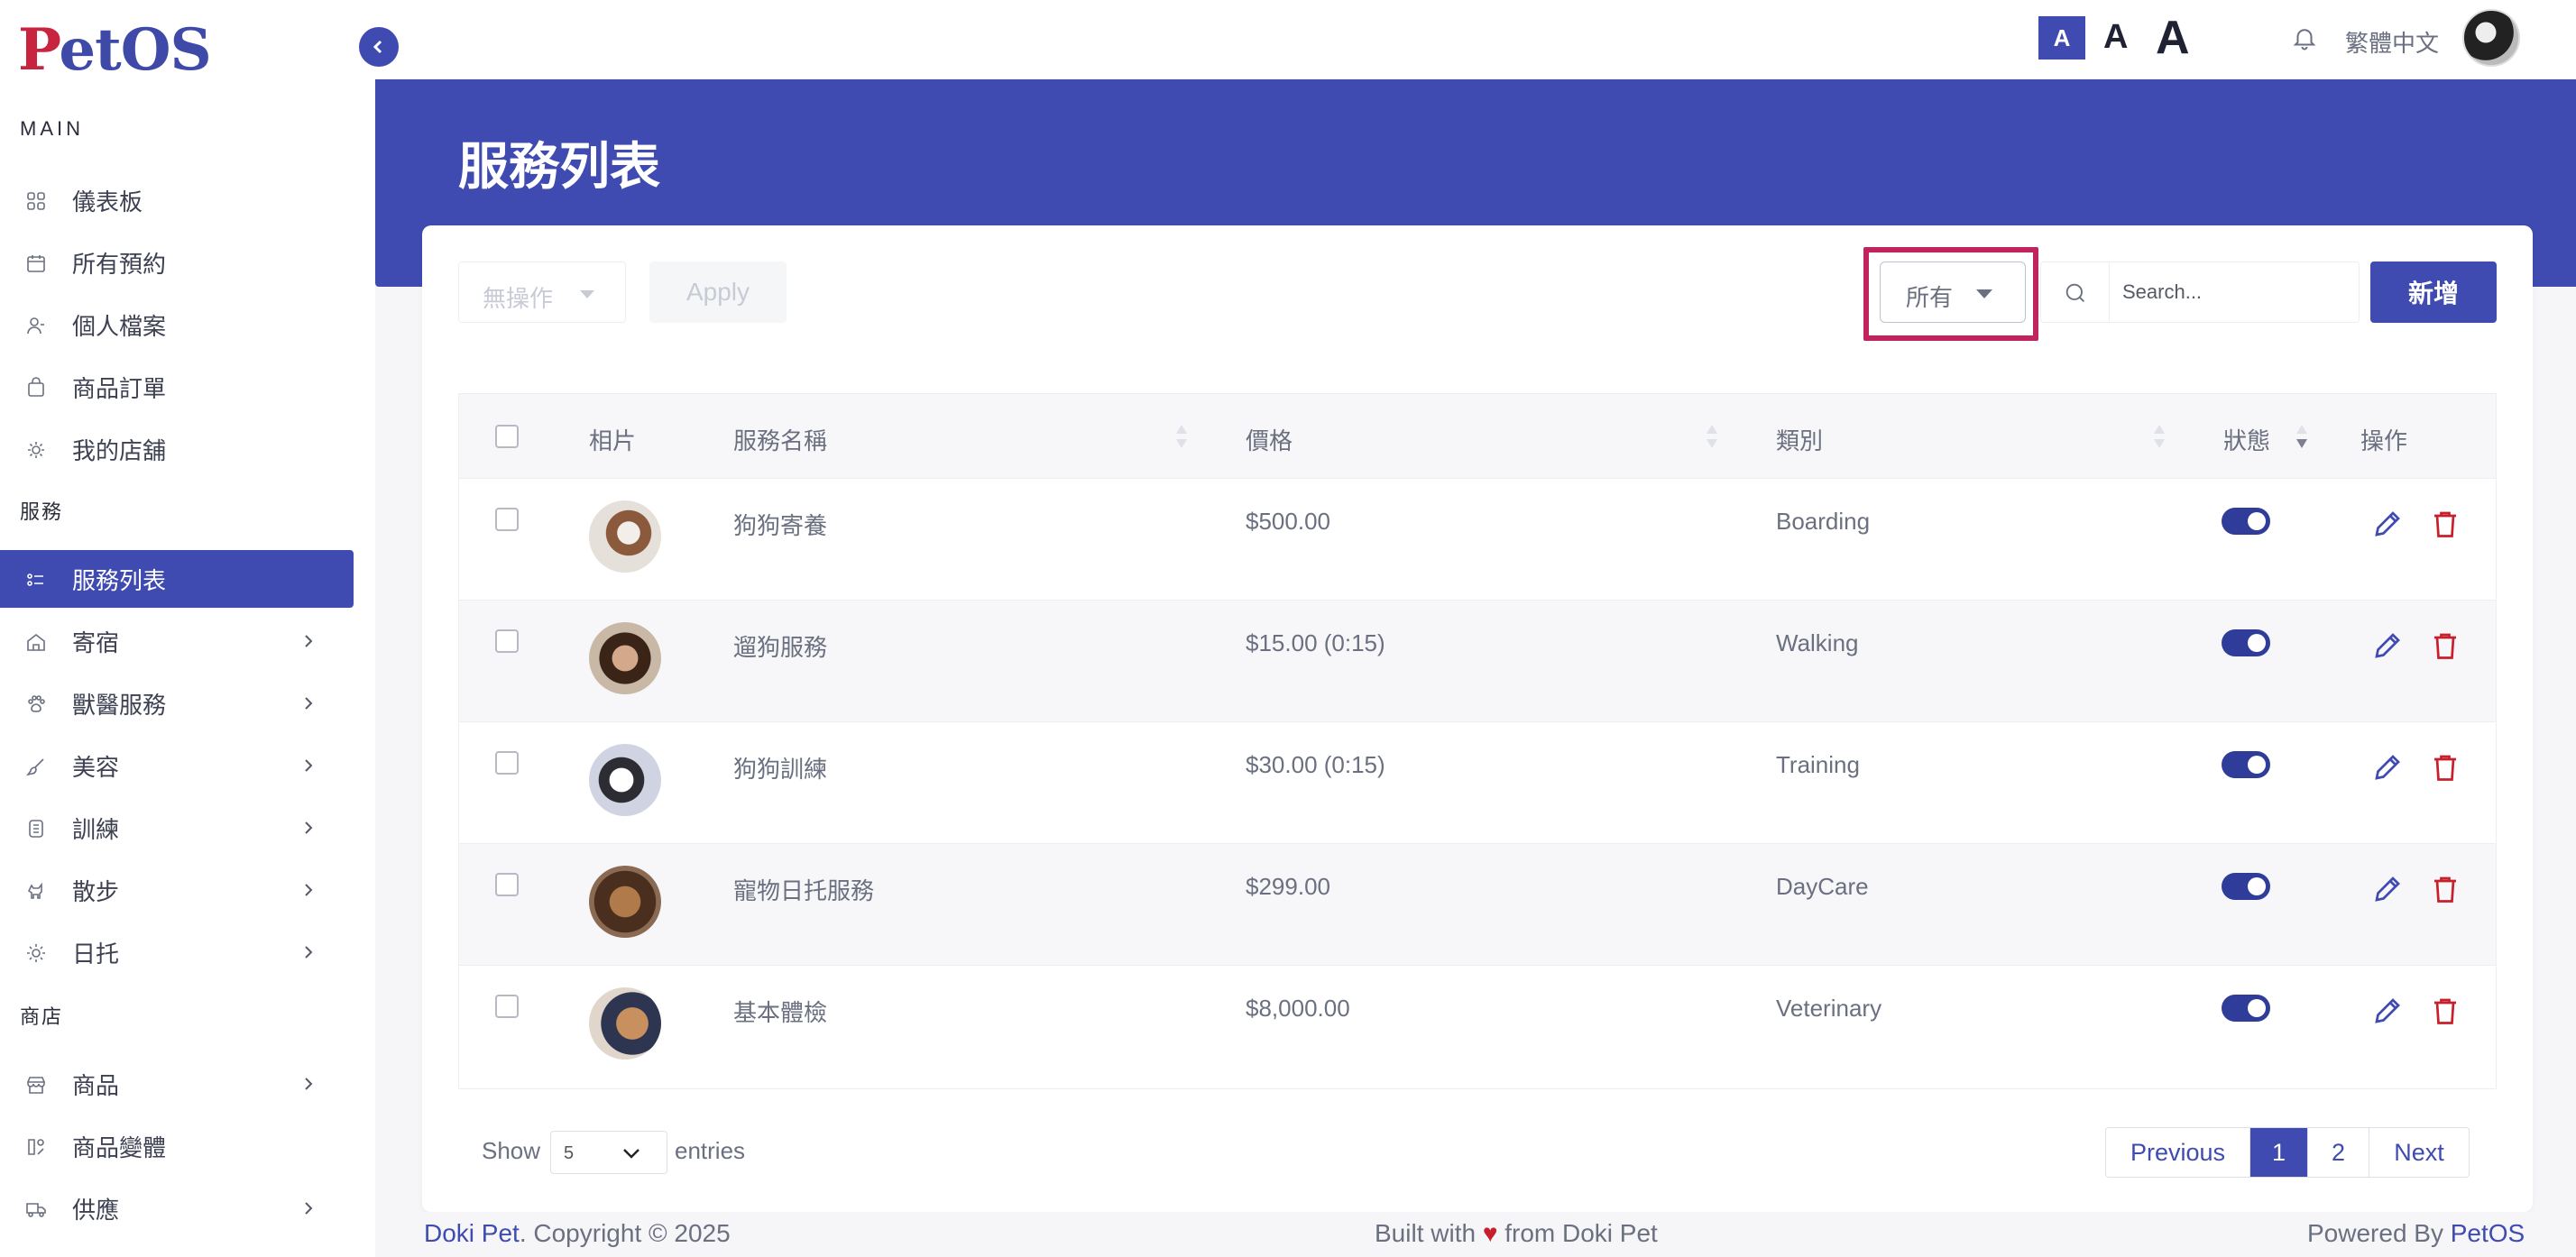  I want to click on column-header-actions: 操作, so click(2384, 440).